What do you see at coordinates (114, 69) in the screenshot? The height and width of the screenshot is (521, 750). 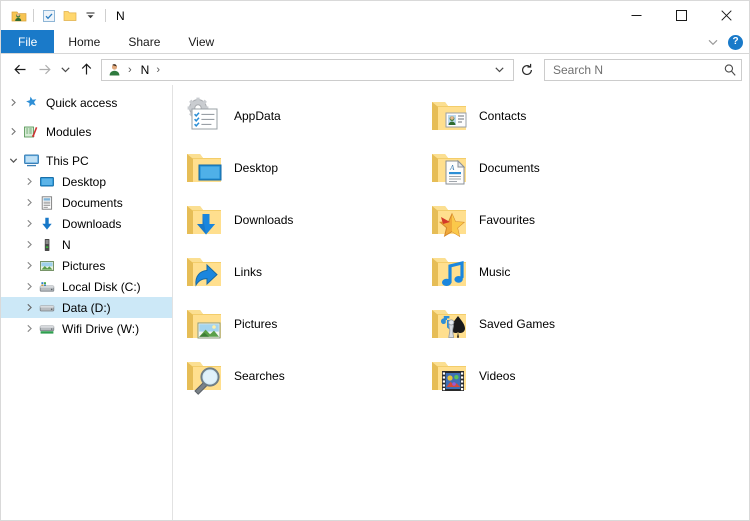 I see `user-account-icon` at bounding box center [114, 69].